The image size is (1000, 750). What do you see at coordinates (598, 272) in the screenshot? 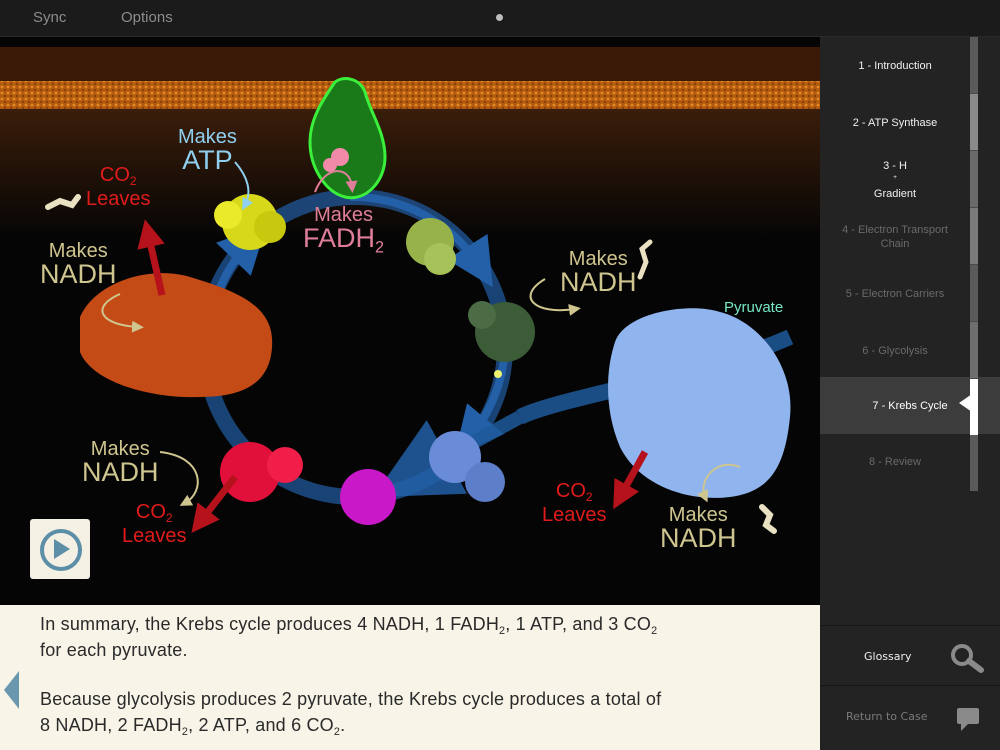
I see `makes-nadh-label-right: Makes NADH` at bounding box center [598, 272].